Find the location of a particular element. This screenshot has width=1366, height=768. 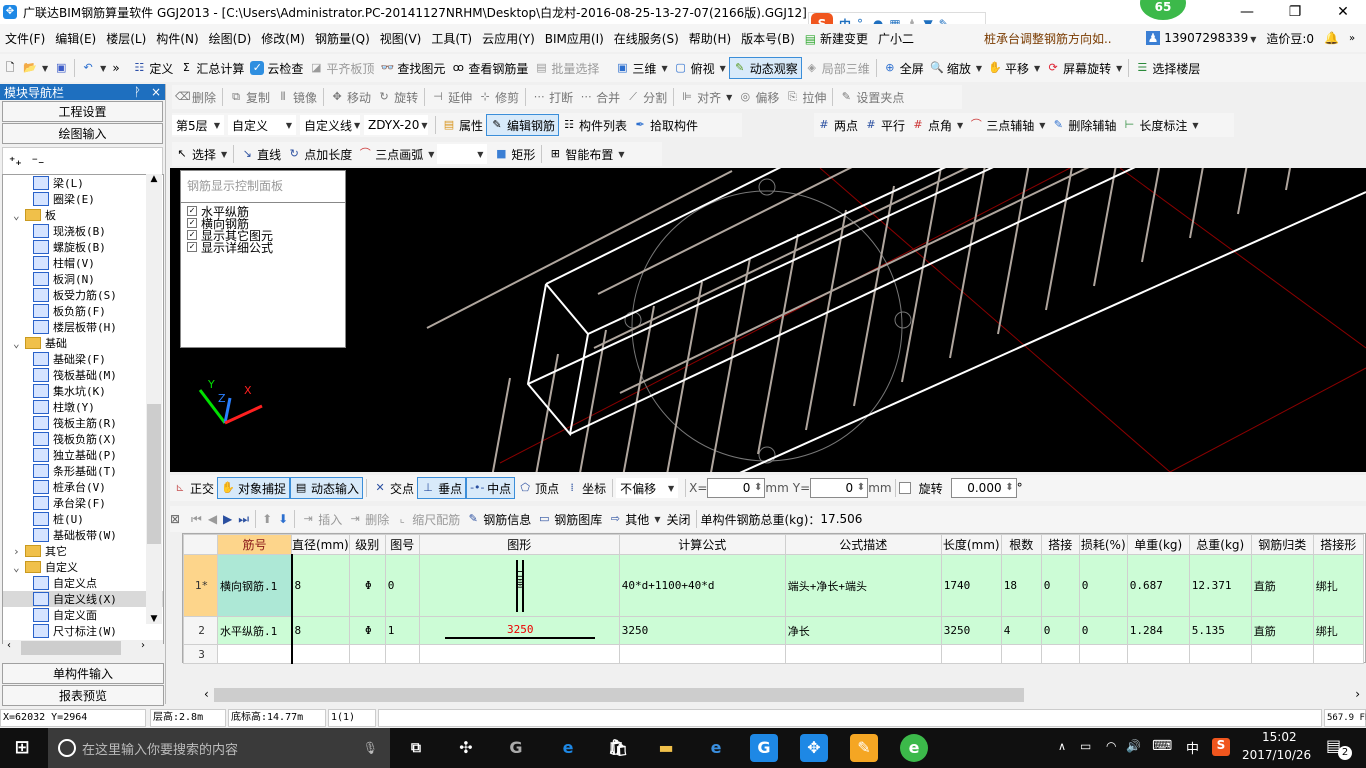

object-snap-toggle: ✋ 对象捕捉 is located at coordinates (254, 488).